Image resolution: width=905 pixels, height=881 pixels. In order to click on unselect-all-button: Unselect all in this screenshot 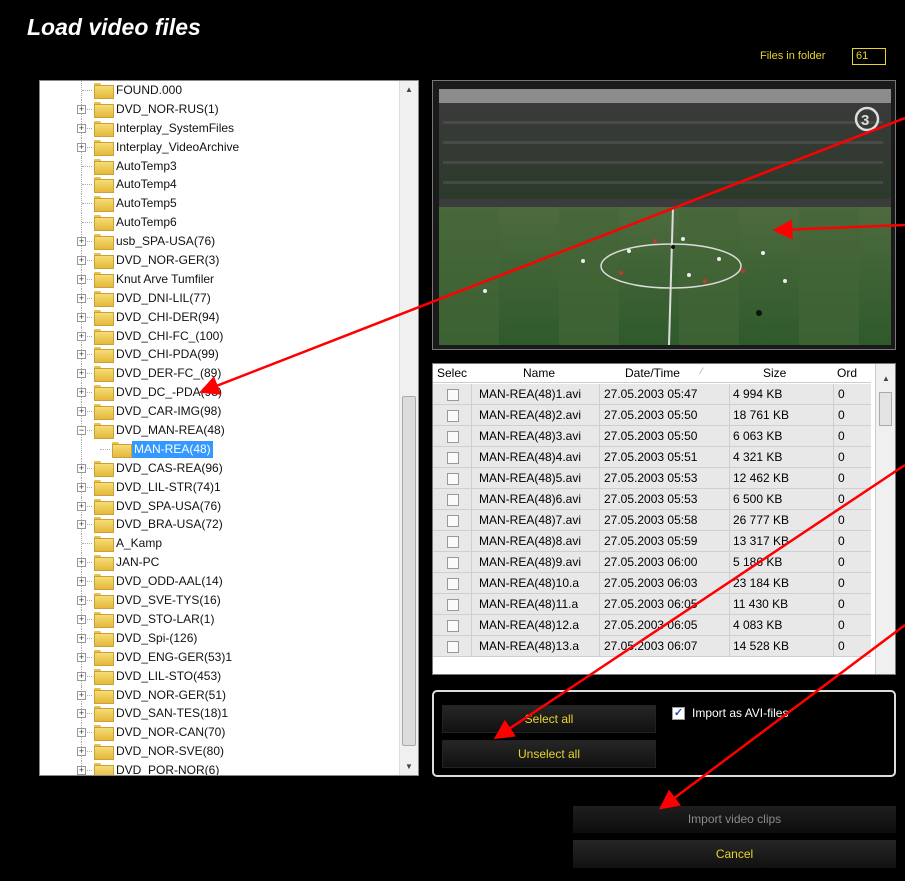, I will do `click(549, 754)`.